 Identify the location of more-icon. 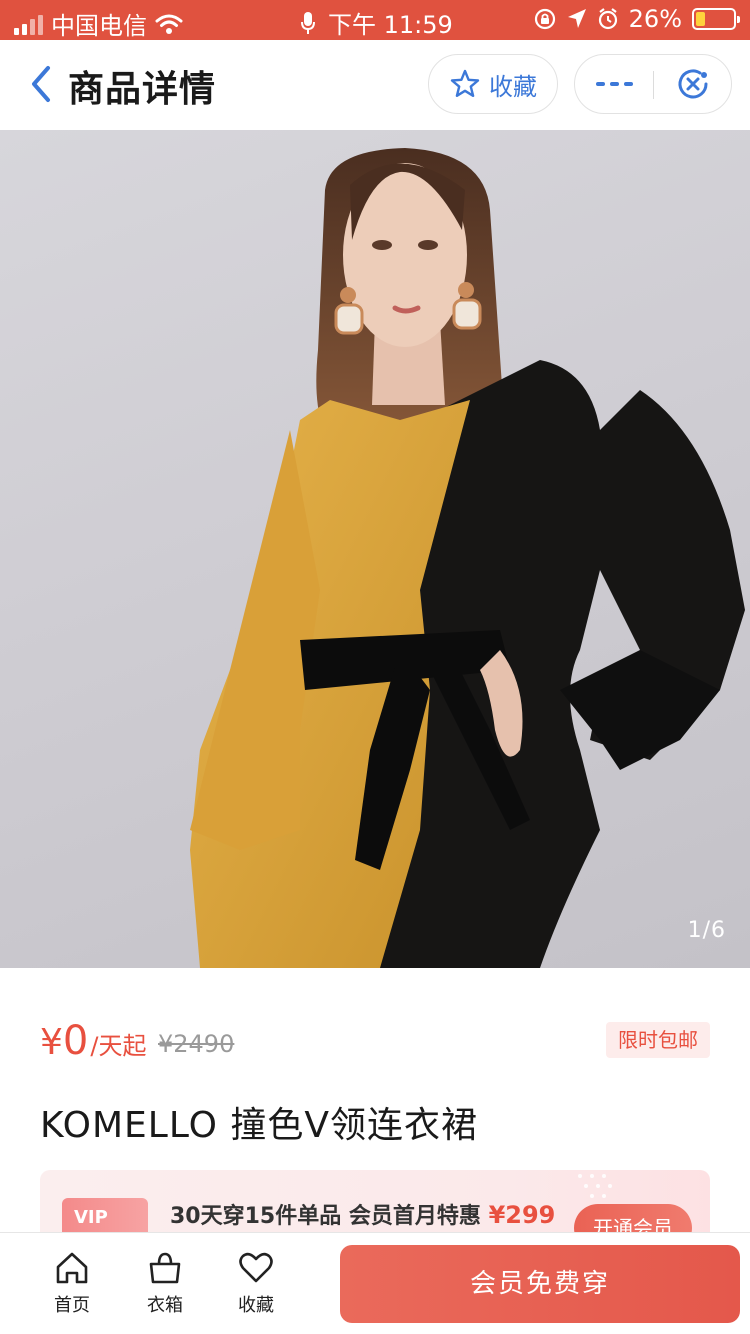
(614, 84).